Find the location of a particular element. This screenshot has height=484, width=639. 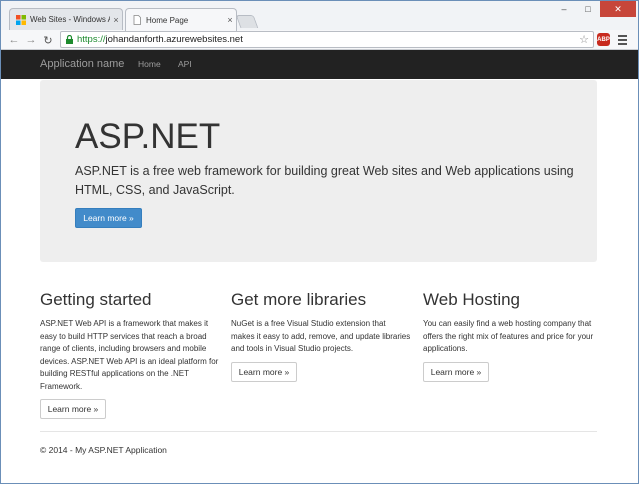

site-navbar: Application name Home API is located at coordinates (319, 64).